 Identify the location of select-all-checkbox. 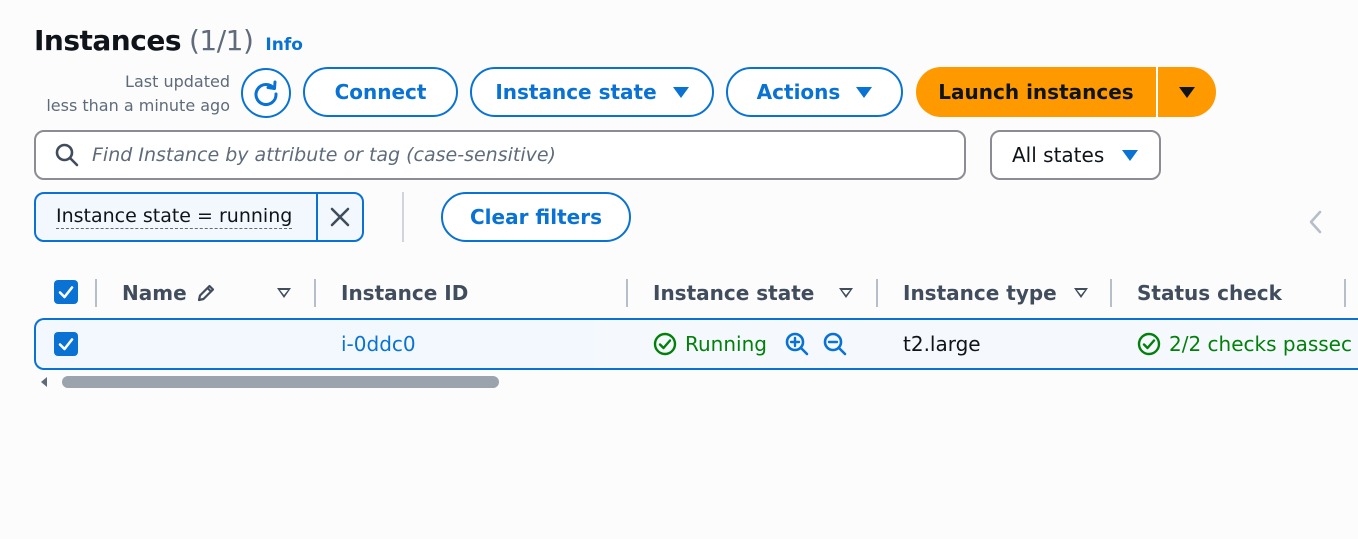
(66, 292).